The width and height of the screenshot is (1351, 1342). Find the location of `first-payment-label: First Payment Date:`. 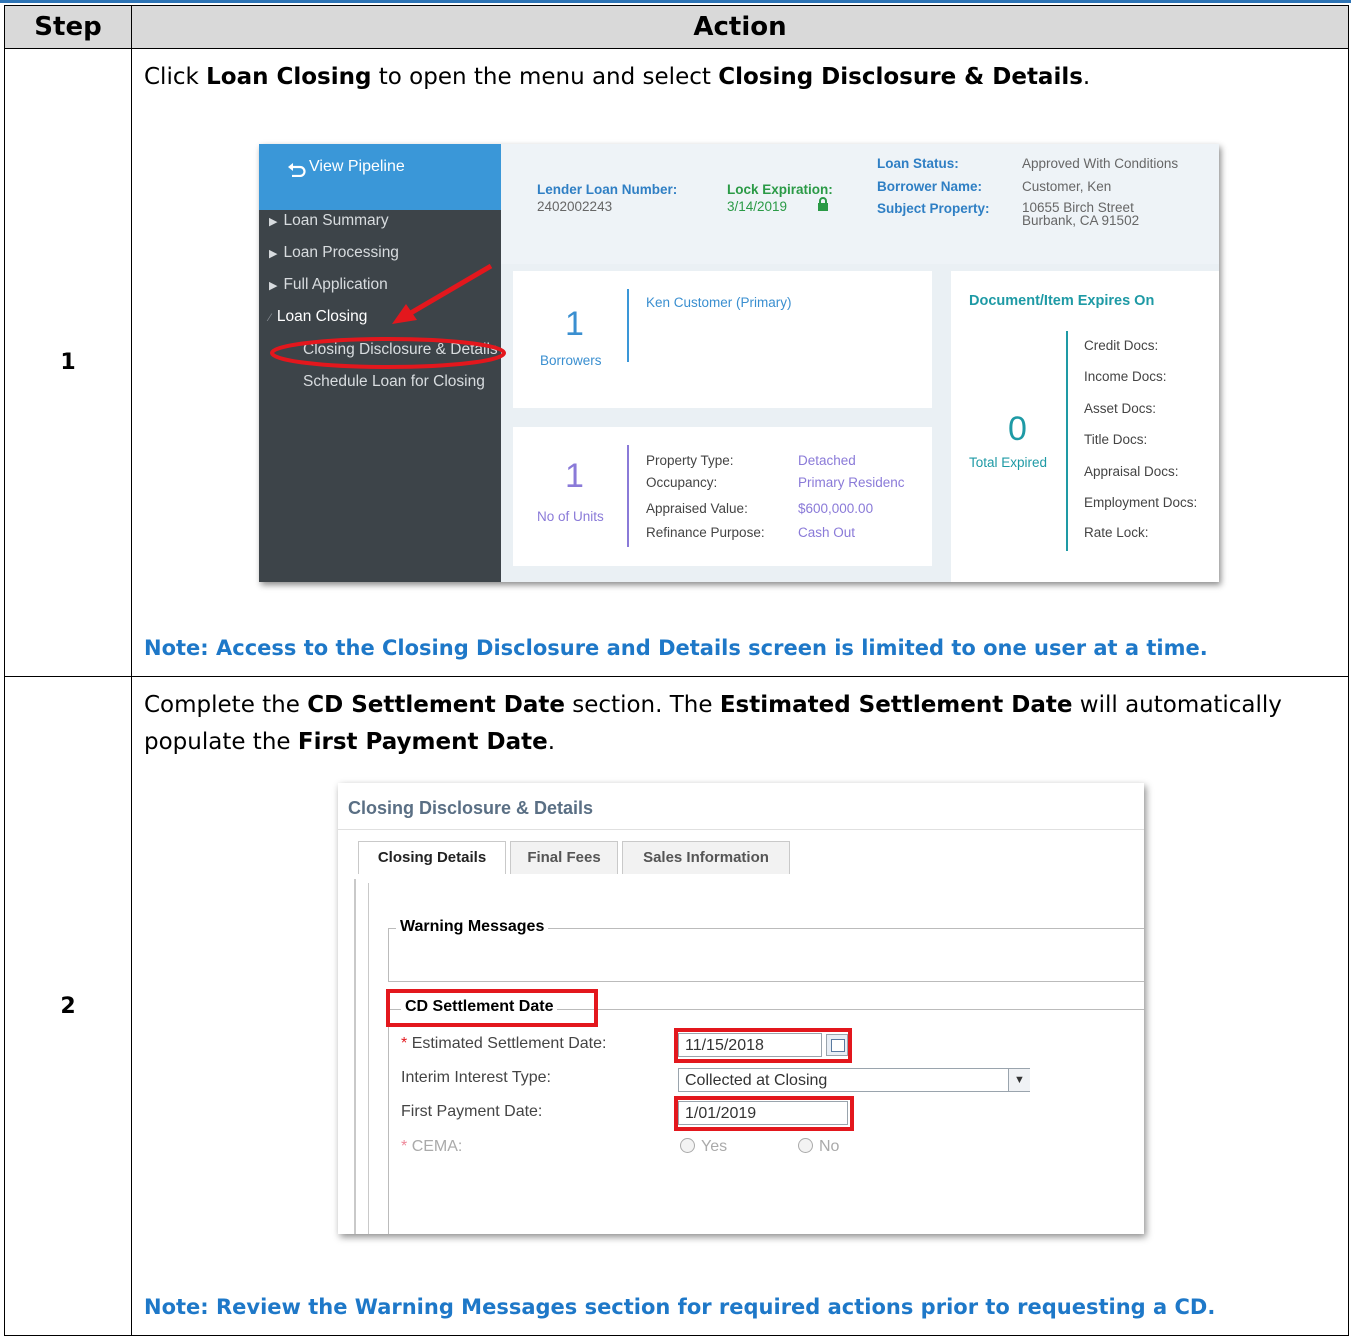

first-payment-label: First Payment Date: is located at coordinates (472, 1111).